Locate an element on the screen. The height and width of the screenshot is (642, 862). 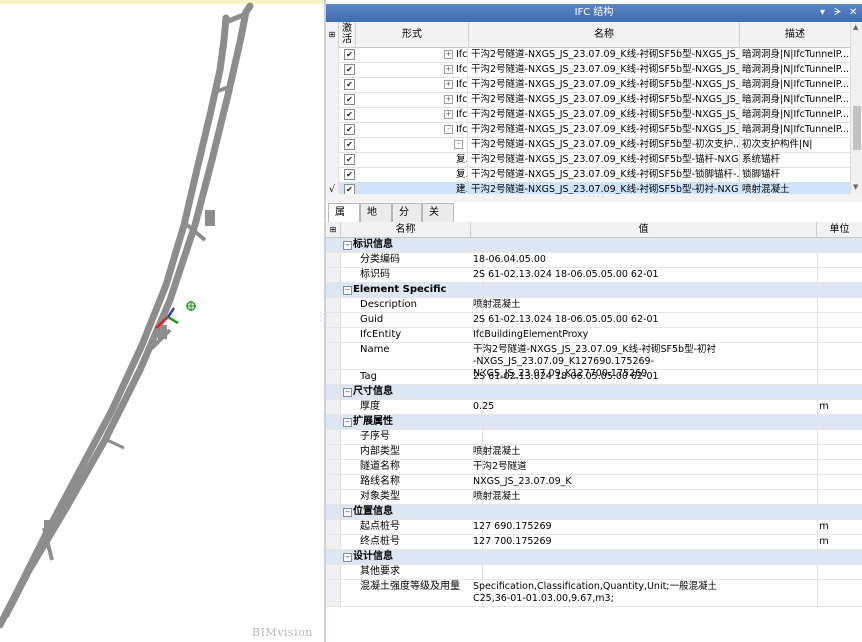
property-value: 18-06.04.05.00 is located at coordinates (644, 260).